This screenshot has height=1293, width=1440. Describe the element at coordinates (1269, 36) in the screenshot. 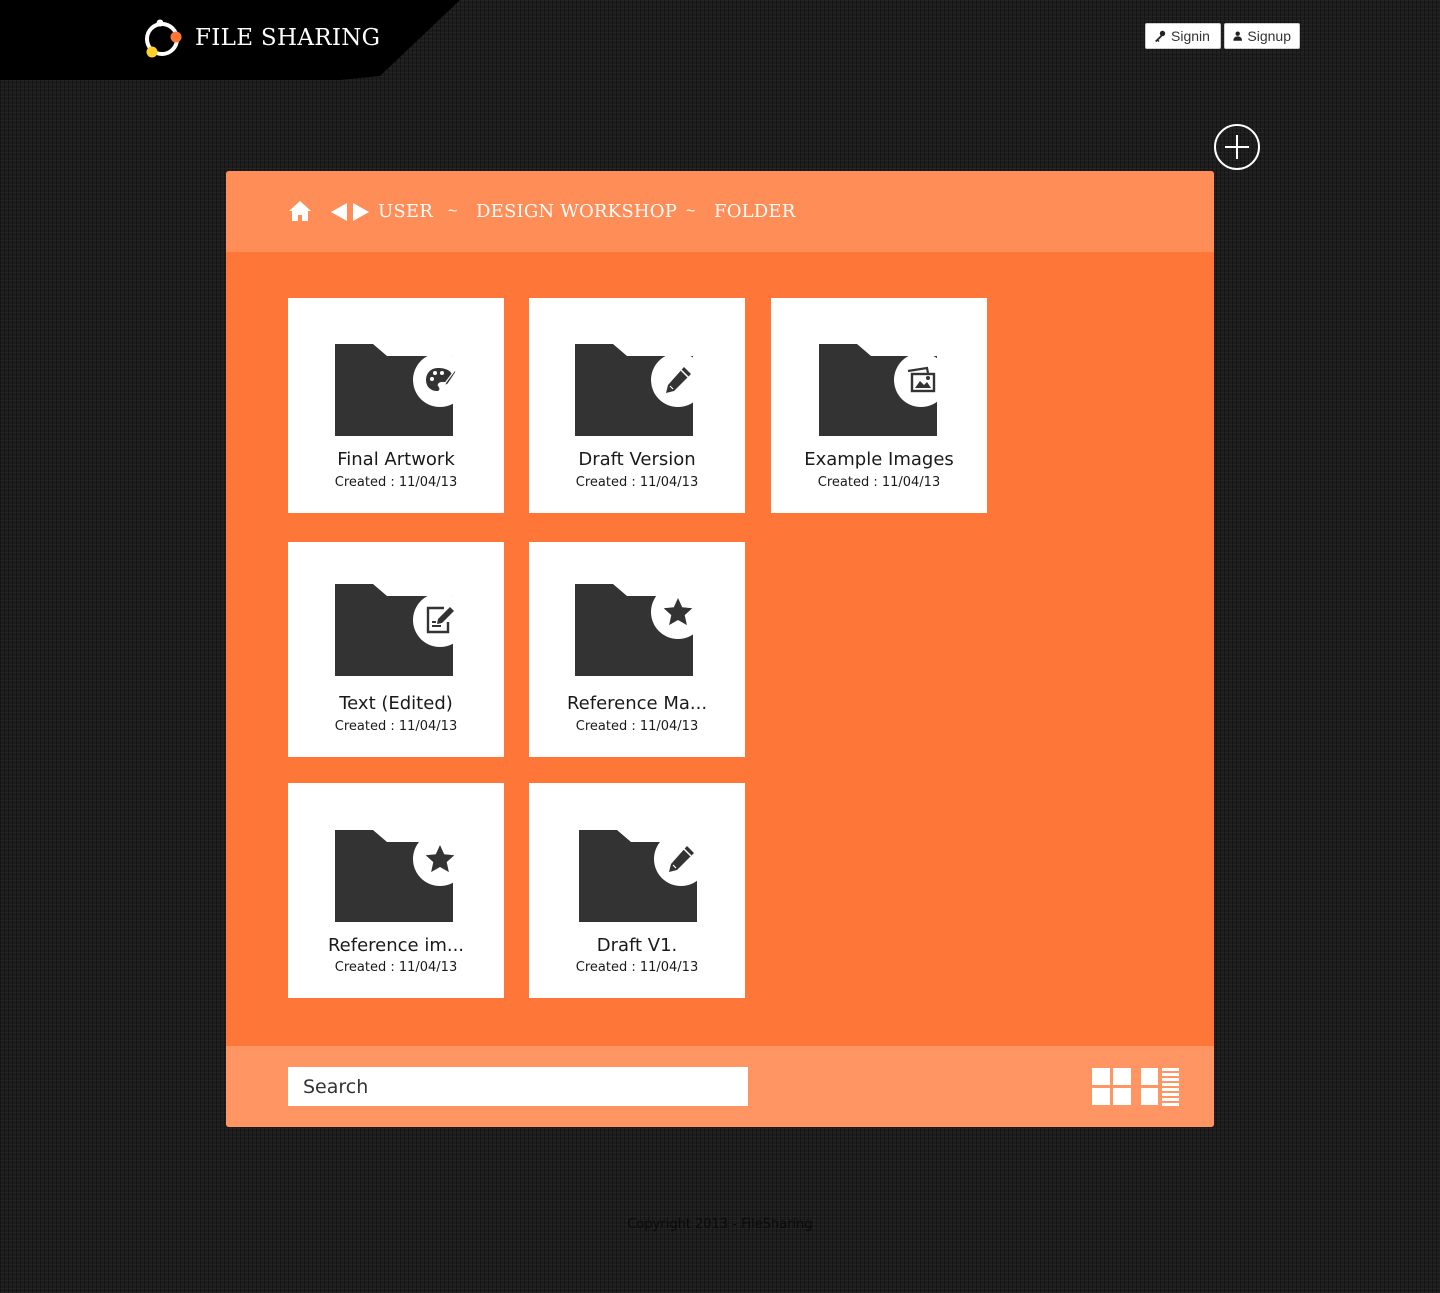

I see `signup-label: Signup` at that location.